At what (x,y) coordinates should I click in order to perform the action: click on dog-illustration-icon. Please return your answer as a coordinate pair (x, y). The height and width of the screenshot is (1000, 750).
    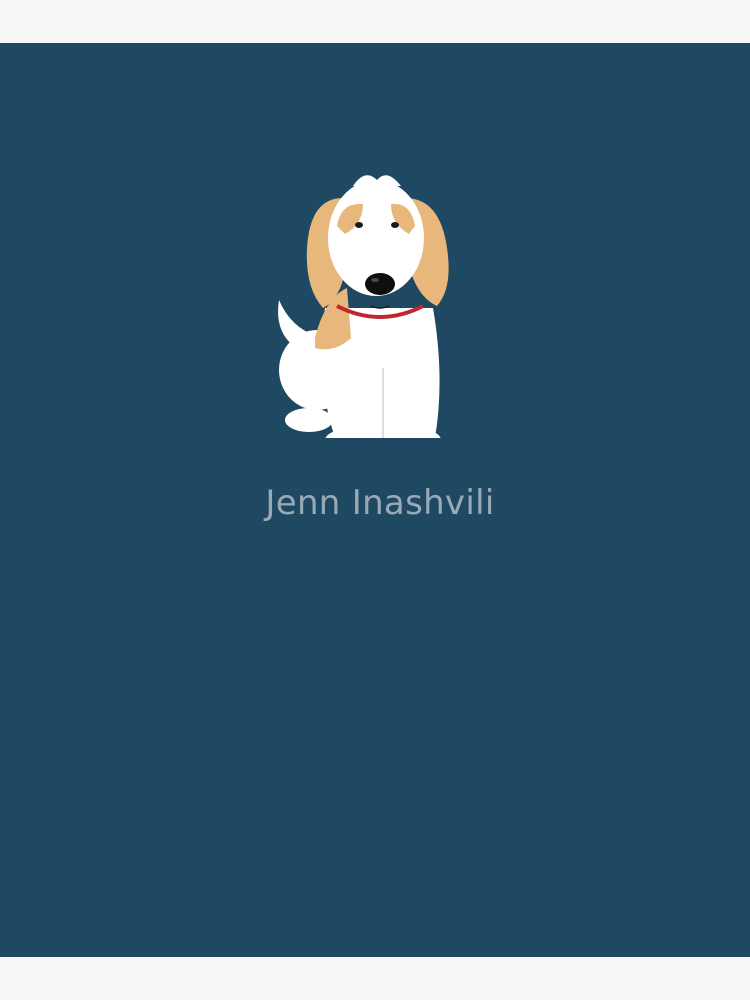
    Looking at the image, I should click on (363, 306).